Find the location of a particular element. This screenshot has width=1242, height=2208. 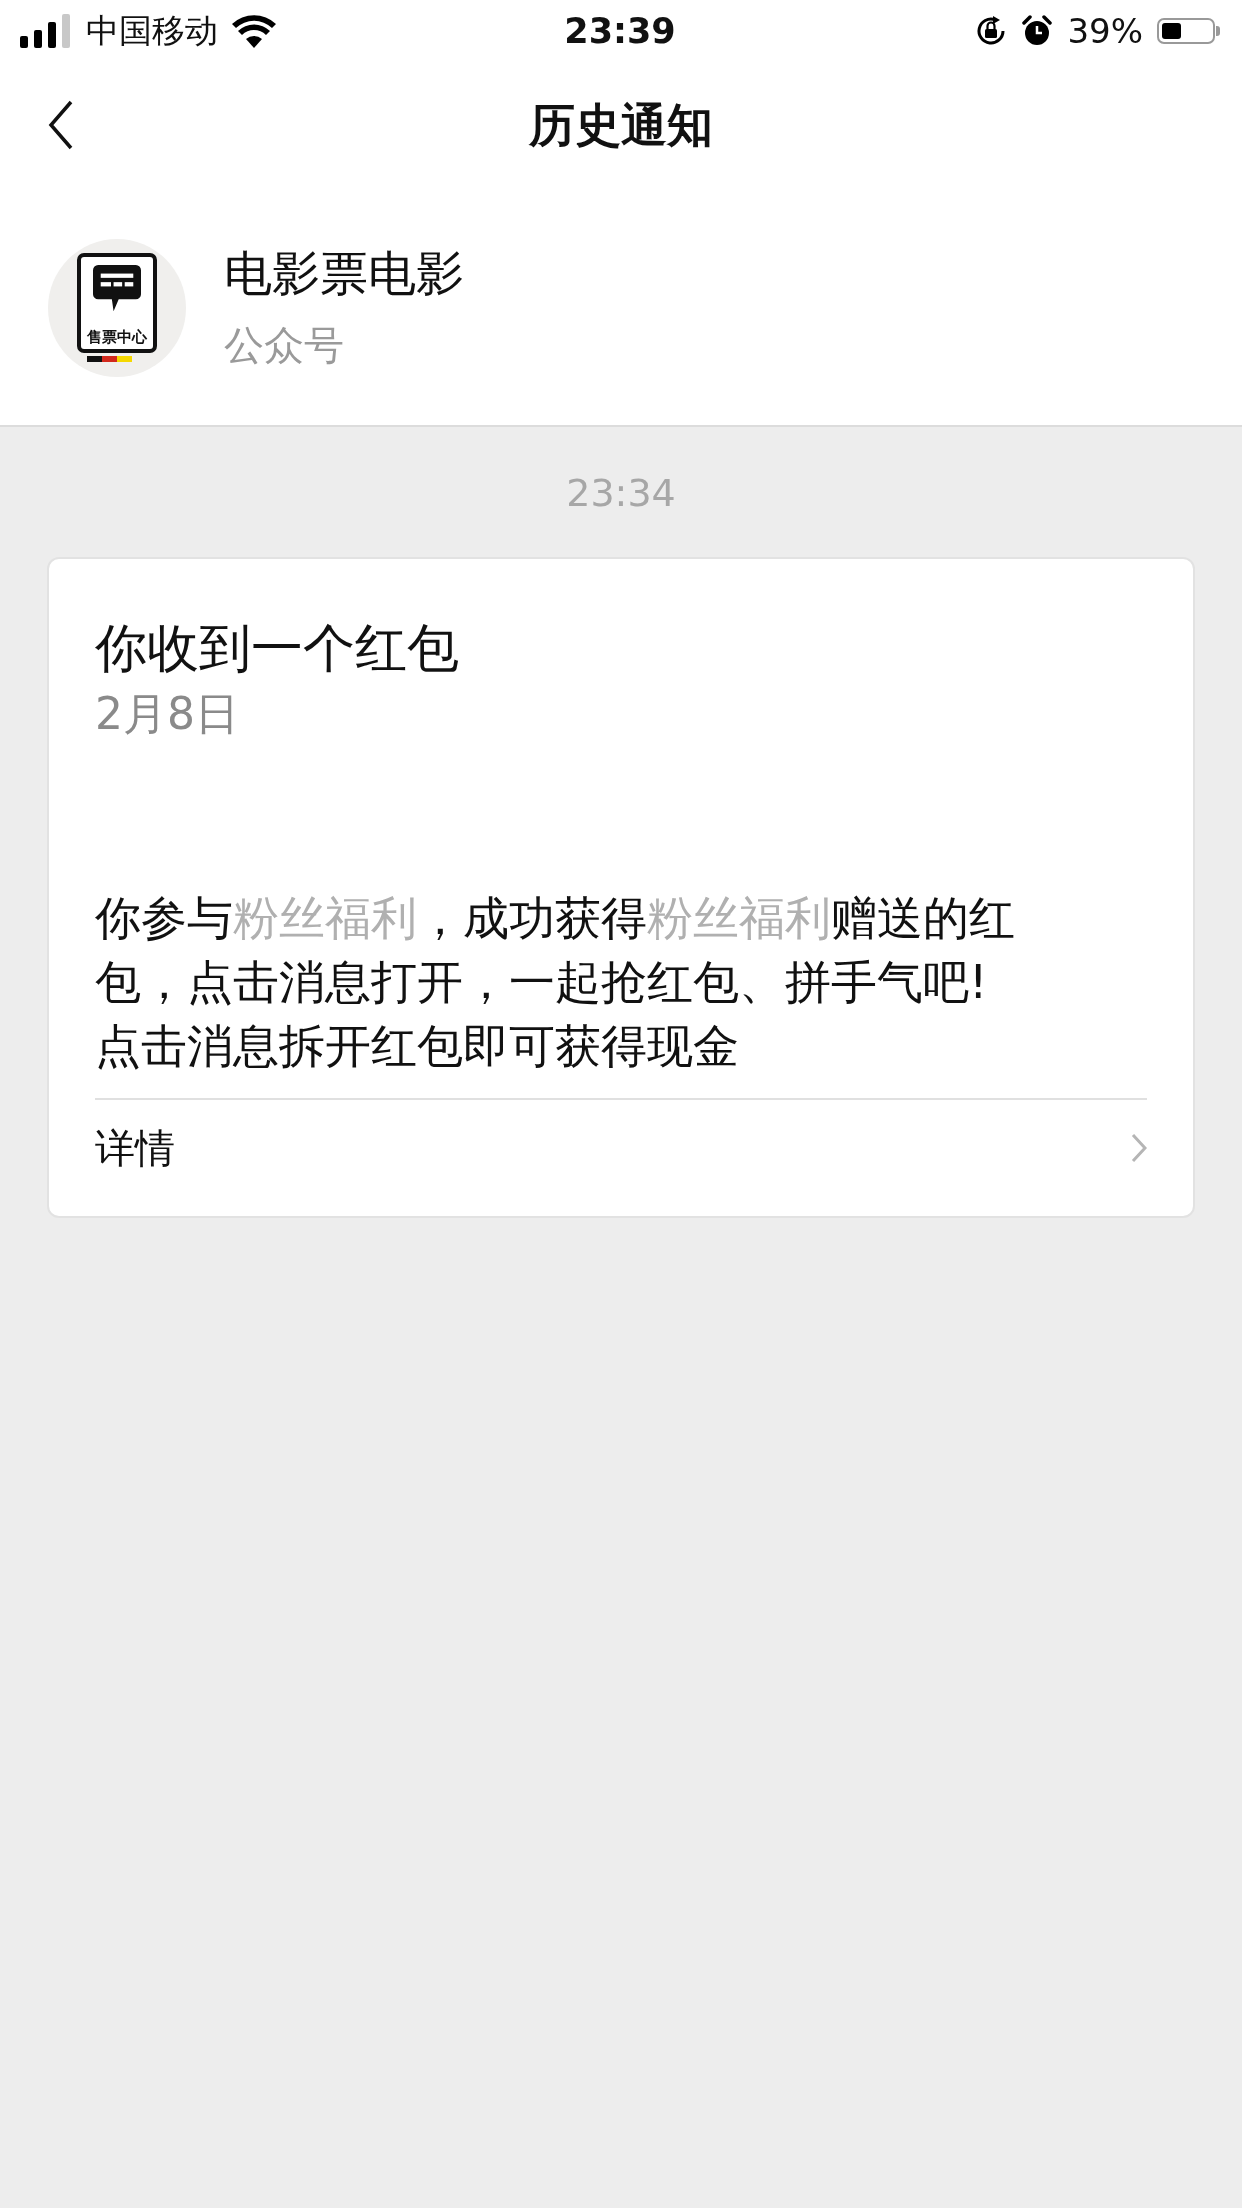

alarm-icon is located at coordinates (1037, 31).